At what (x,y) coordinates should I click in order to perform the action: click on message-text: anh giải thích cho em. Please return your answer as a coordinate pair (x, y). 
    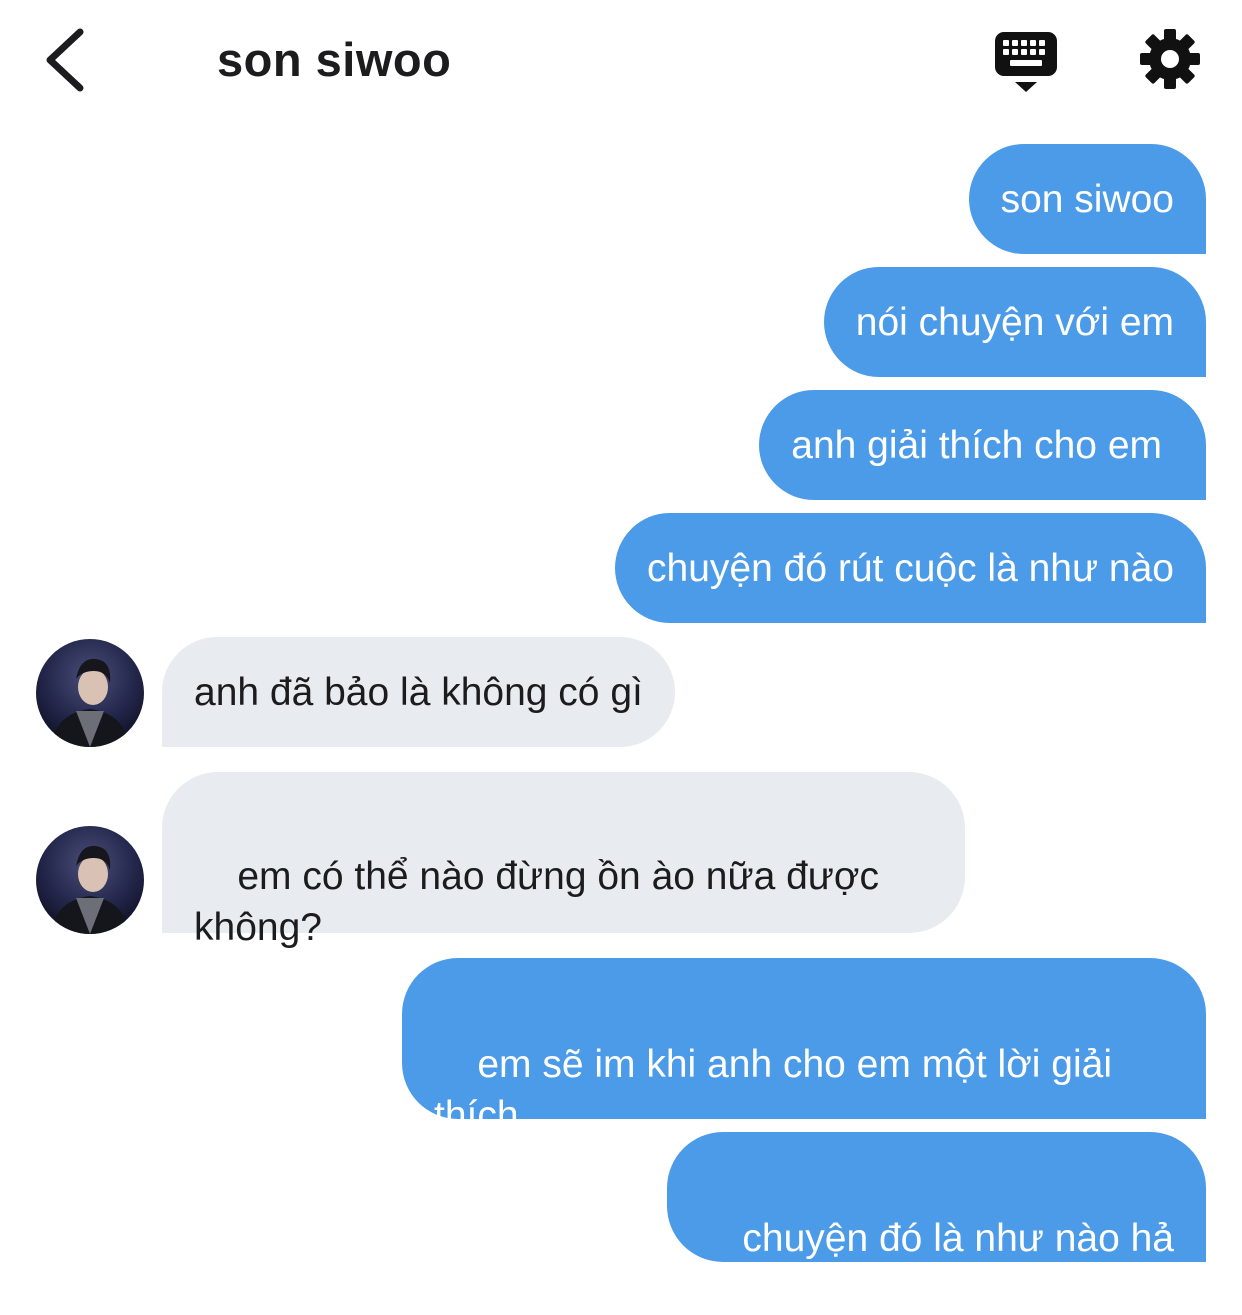
    Looking at the image, I should click on (976, 445).